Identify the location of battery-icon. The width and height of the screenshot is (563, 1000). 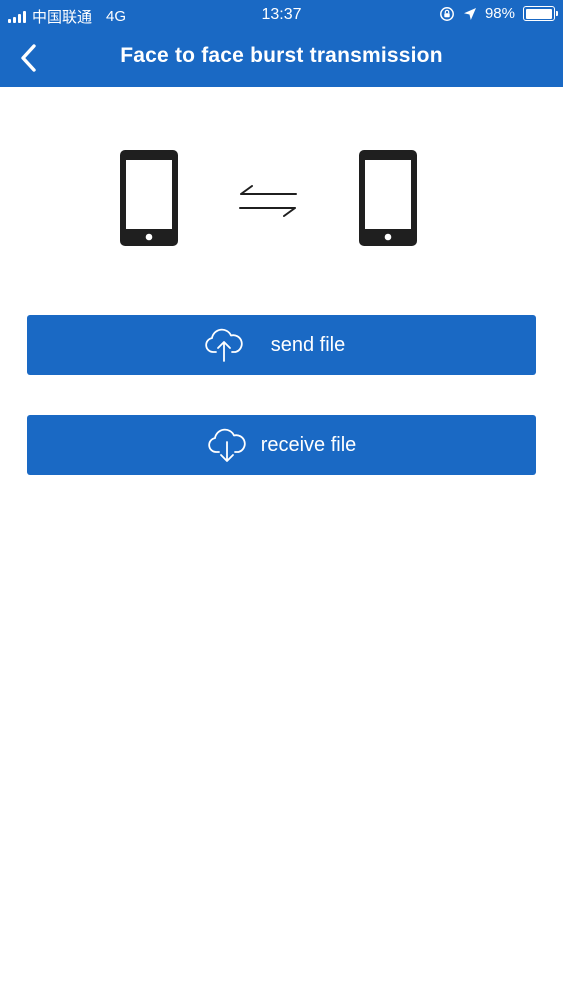
(540, 13).